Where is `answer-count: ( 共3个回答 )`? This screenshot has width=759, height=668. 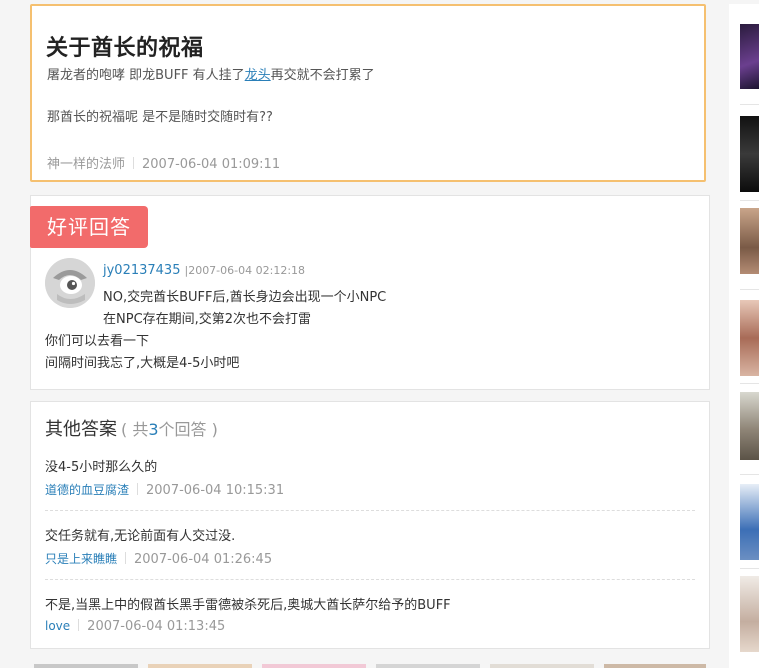 answer-count: ( 共3个回答 ) is located at coordinates (169, 429).